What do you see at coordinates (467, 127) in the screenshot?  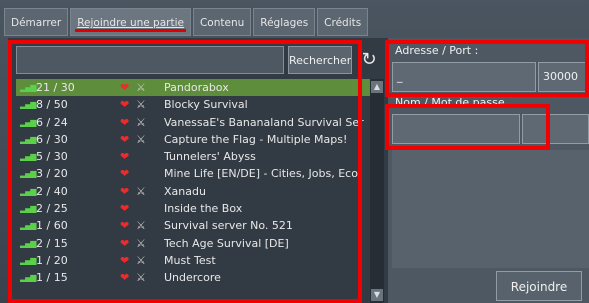 I see `highlight-credentials` at bounding box center [467, 127].